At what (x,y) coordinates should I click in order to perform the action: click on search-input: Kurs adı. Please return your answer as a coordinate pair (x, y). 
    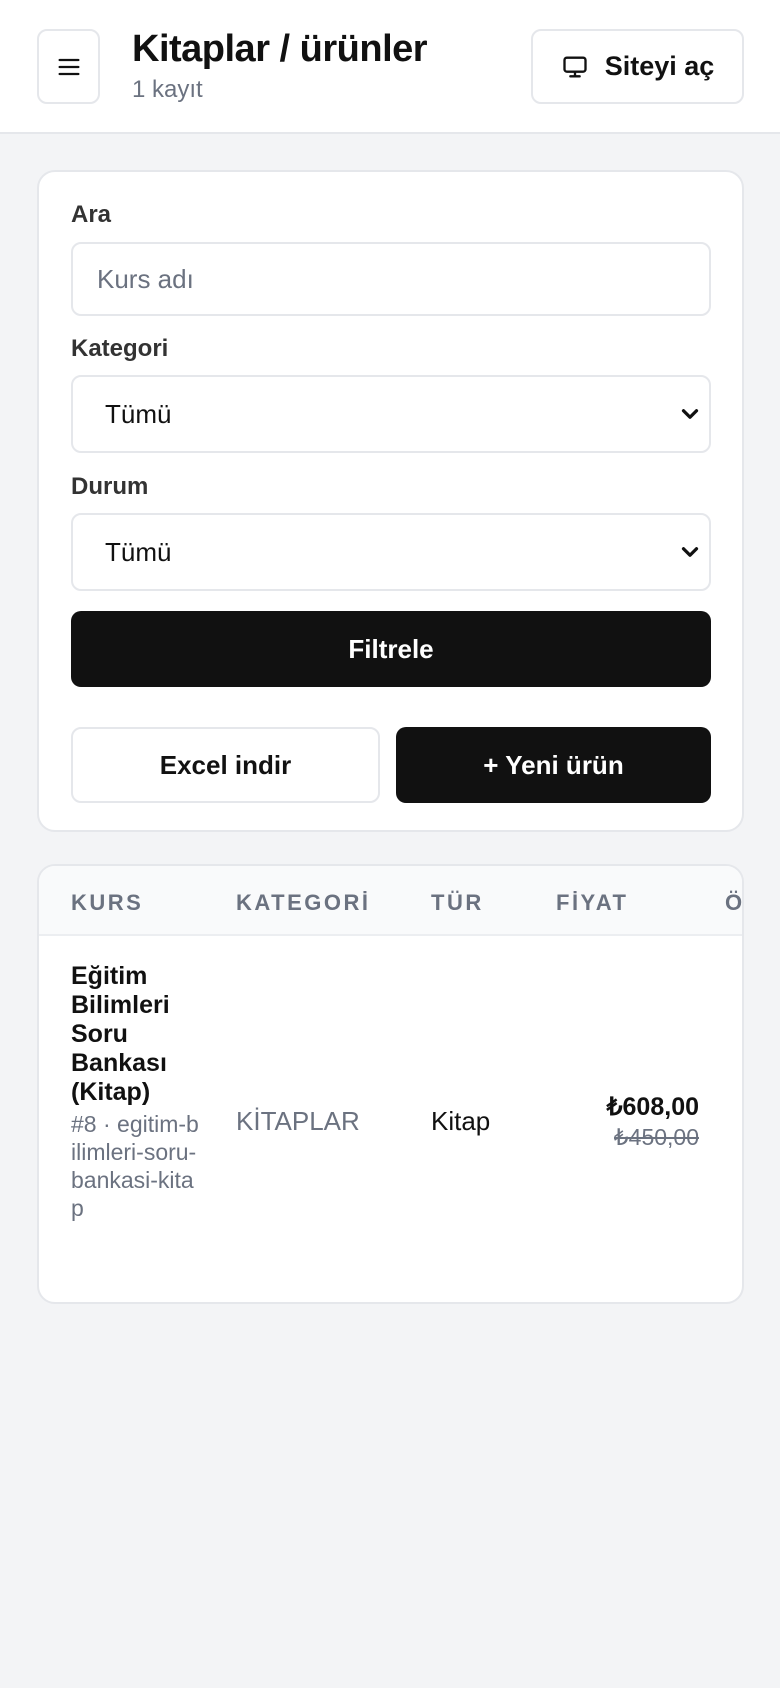
    Looking at the image, I should click on (391, 279).